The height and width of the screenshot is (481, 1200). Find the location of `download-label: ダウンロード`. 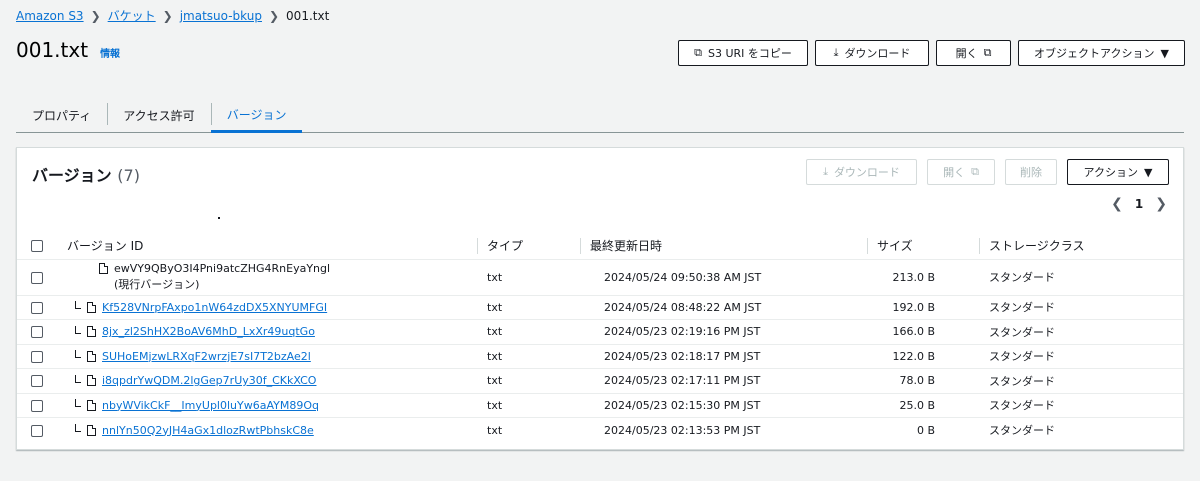

download-label: ダウンロード is located at coordinates (877, 53).